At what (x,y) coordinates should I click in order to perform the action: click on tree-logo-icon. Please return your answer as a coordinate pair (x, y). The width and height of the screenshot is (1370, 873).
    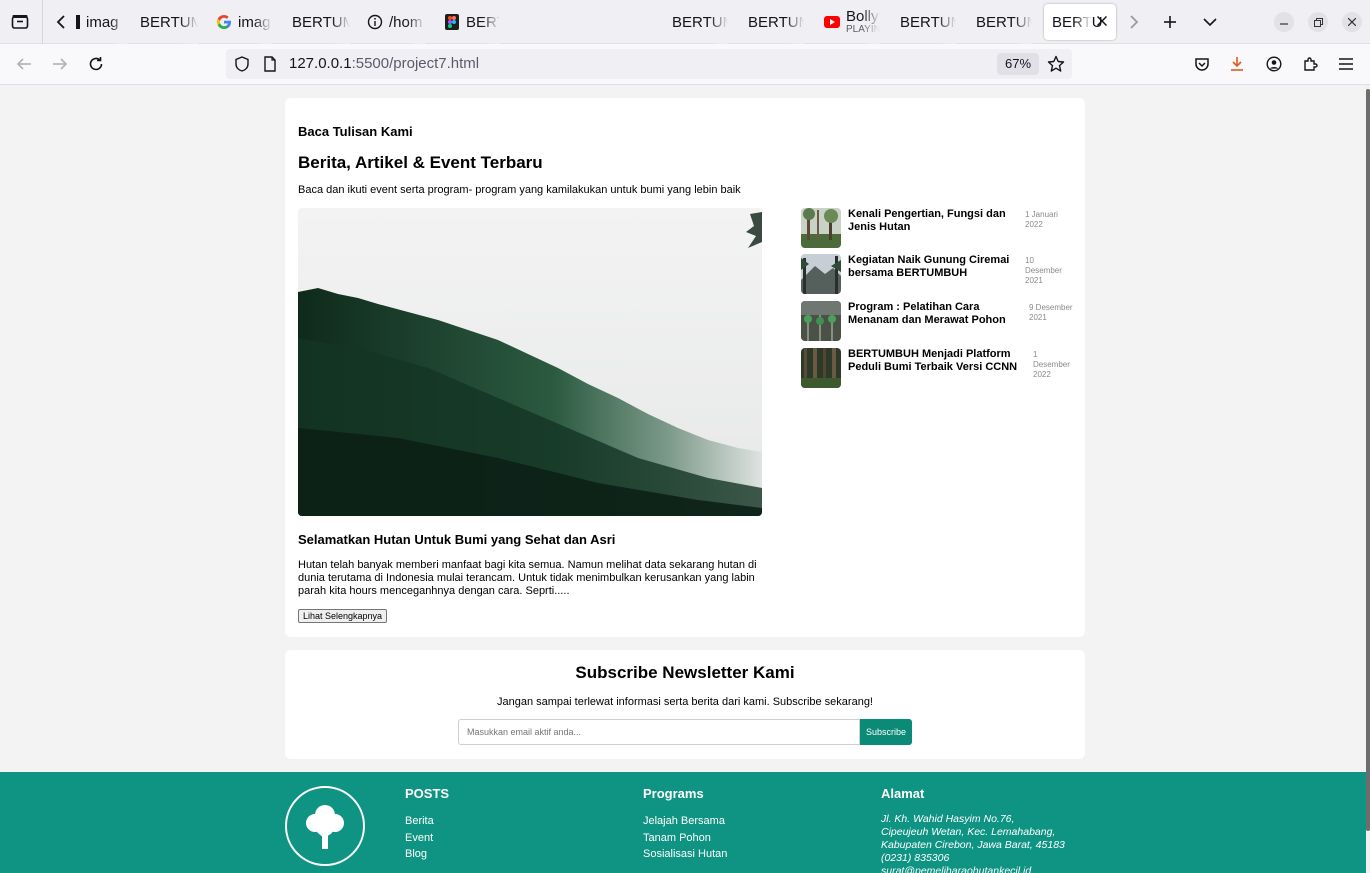
    Looking at the image, I should click on (325, 826).